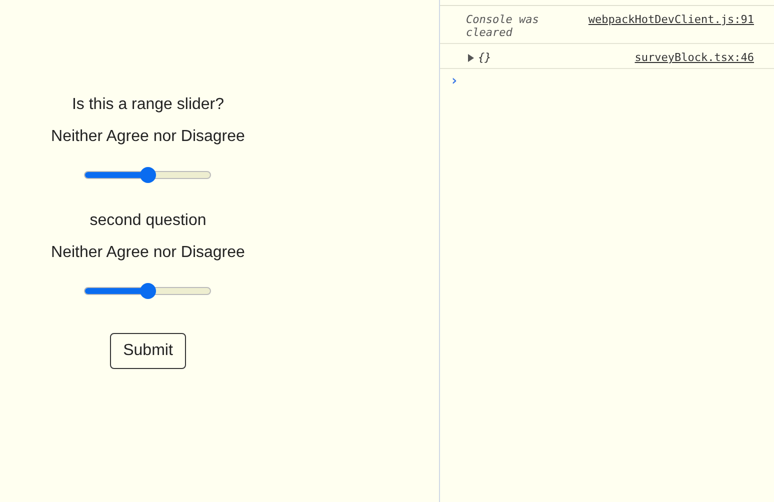 The image size is (774, 502). Describe the element at coordinates (471, 58) in the screenshot. I see `collapse-triangle-icon` at that location.